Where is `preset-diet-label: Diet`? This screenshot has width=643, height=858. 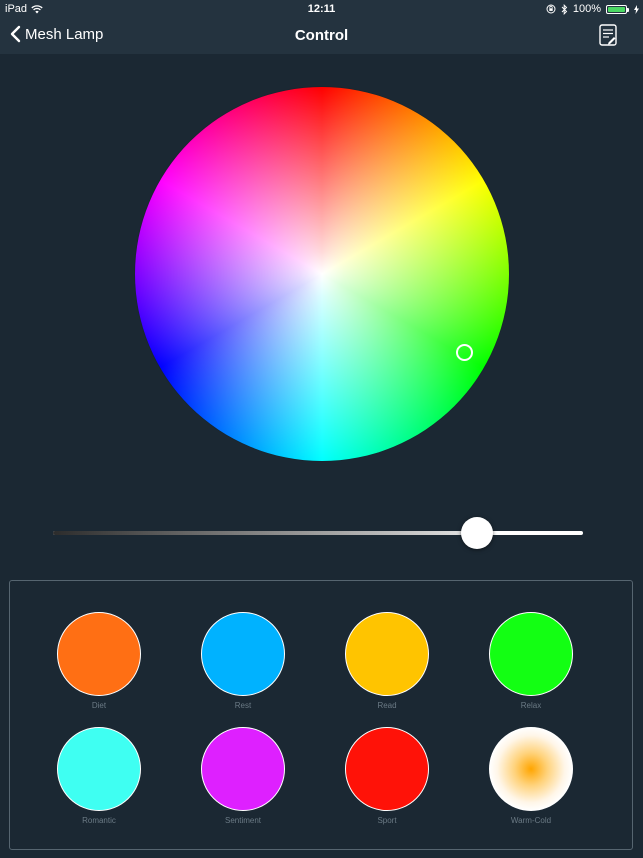
preset-diet-label: Diet is located at coordinates (99, 705).